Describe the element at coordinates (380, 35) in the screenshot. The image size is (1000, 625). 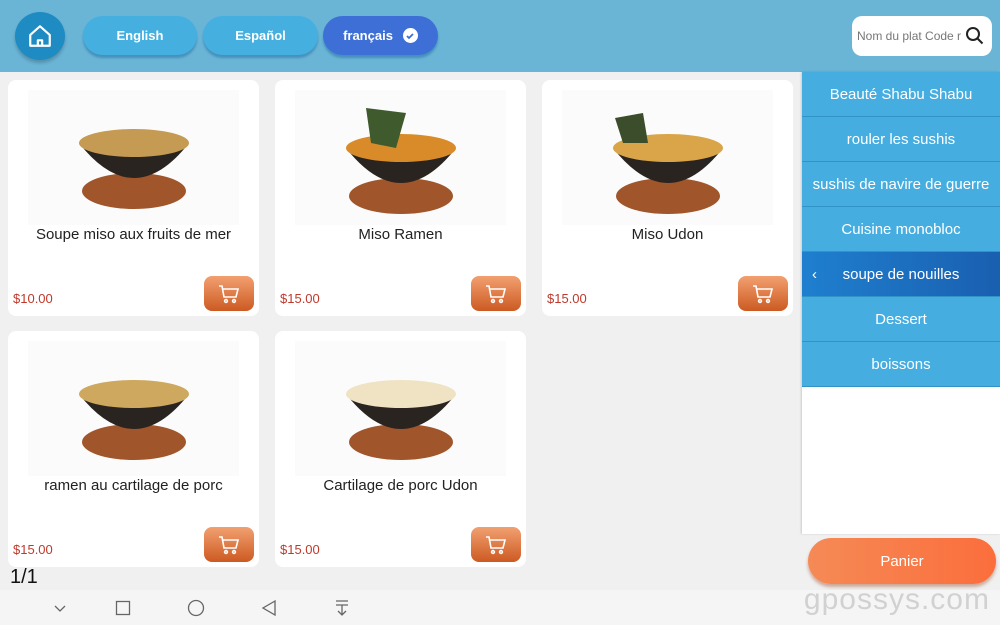
I see `lang-francais-button: français` at that location.